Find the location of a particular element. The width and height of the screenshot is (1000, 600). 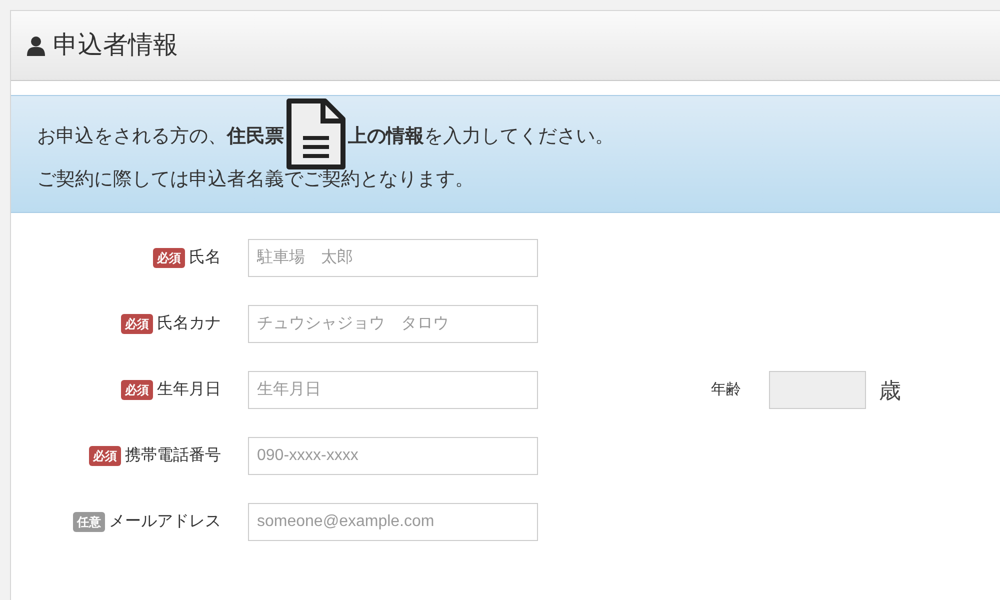

panel-title: 申込者情報 is located at coordinates (115, 45).